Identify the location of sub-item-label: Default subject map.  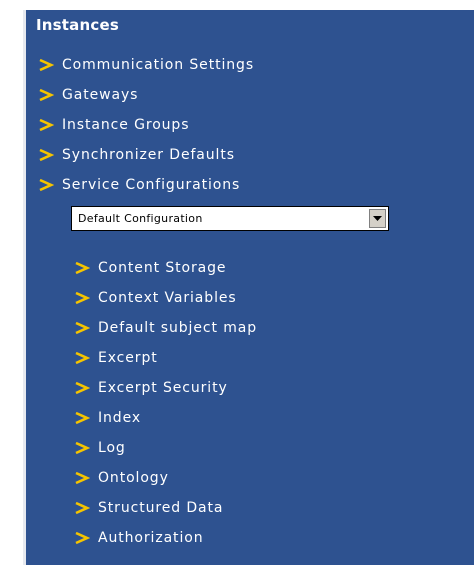
(178, 328).